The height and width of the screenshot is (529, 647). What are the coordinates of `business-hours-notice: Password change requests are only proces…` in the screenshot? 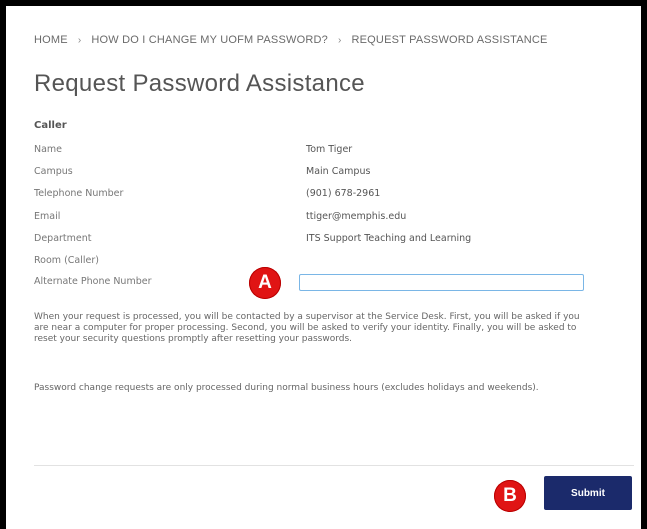 It's located at (286, 388).